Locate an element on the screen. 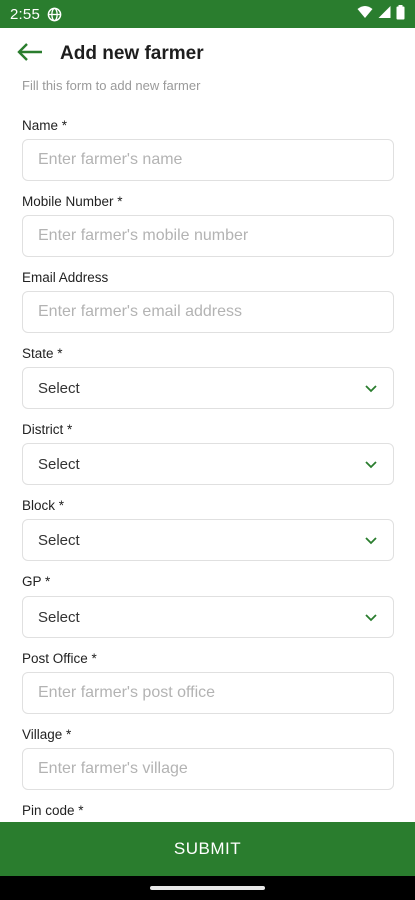 Image resolution: width=415 pixels, height=900 pixels. mobile-field-box is located at coordinates (208, 236).